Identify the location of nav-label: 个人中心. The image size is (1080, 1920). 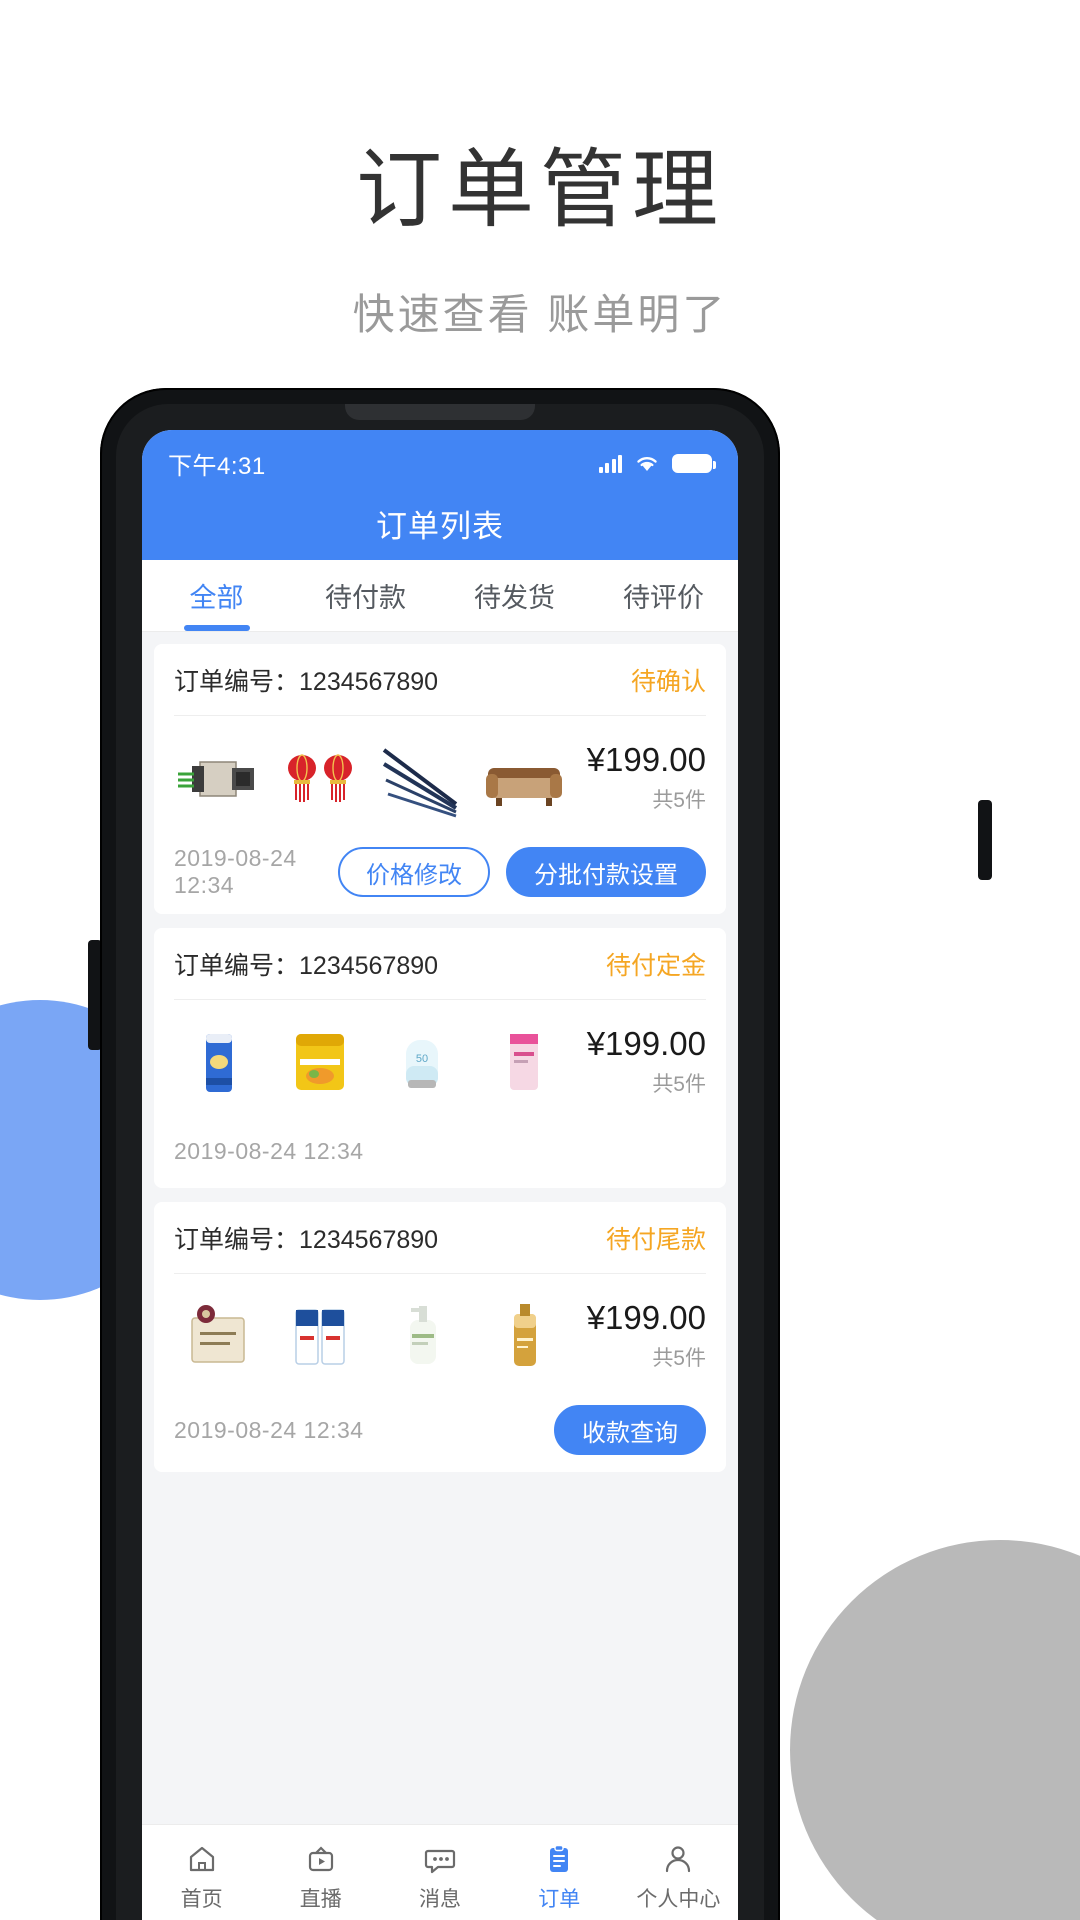
(678, 1899).